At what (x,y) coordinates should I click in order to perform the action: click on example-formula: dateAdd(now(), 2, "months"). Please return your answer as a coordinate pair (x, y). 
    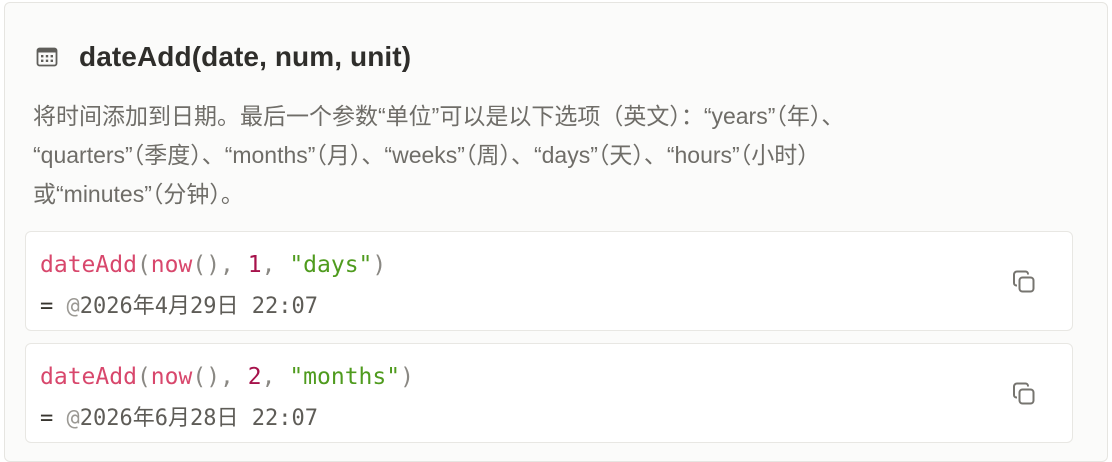
    Looking at the image, I should click on (227, 377).